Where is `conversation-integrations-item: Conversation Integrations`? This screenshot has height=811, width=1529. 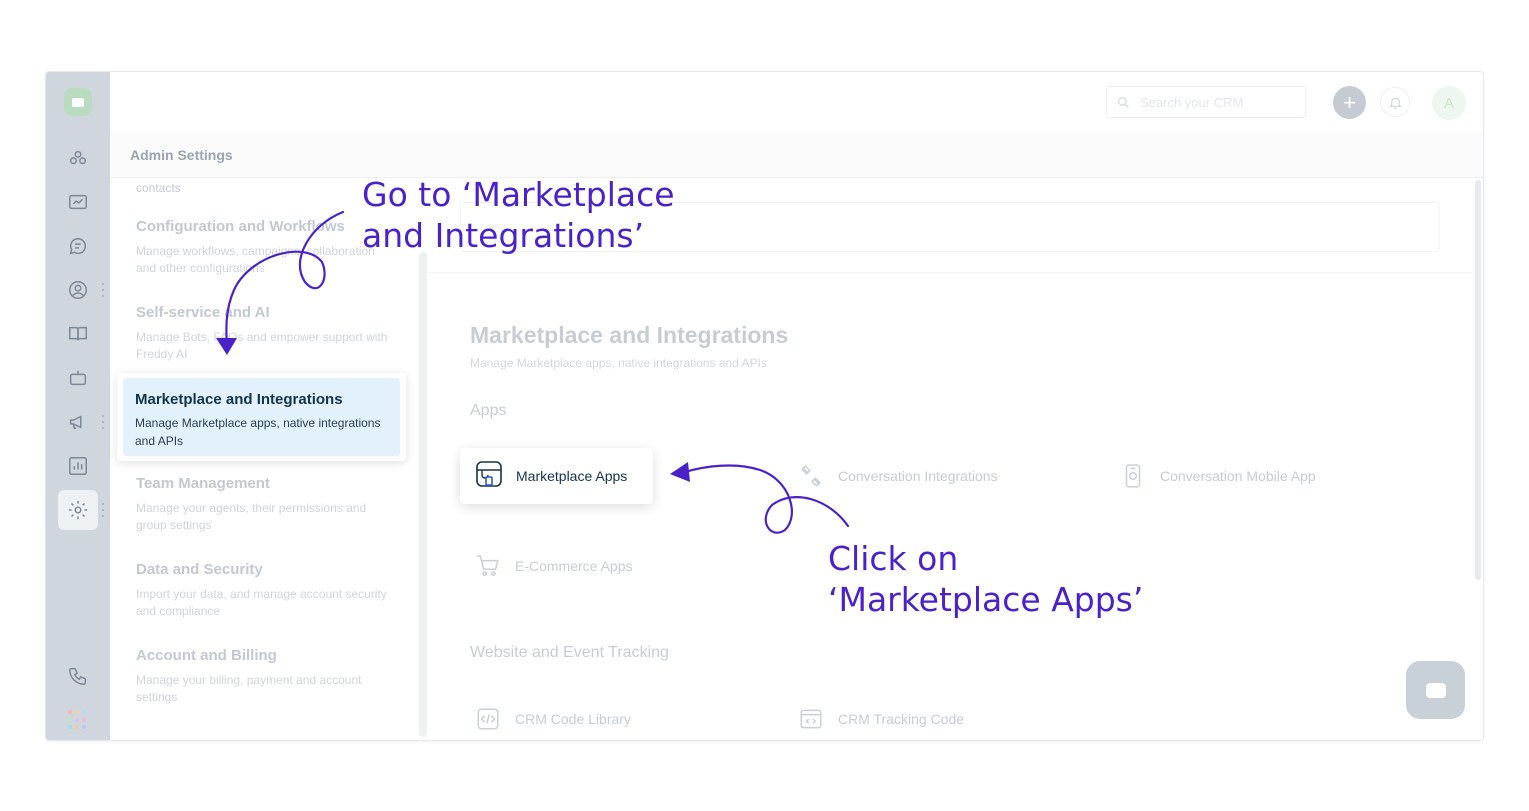 conversation-integrations-item: Conversation Integrations is located at coordinates (897, 476).